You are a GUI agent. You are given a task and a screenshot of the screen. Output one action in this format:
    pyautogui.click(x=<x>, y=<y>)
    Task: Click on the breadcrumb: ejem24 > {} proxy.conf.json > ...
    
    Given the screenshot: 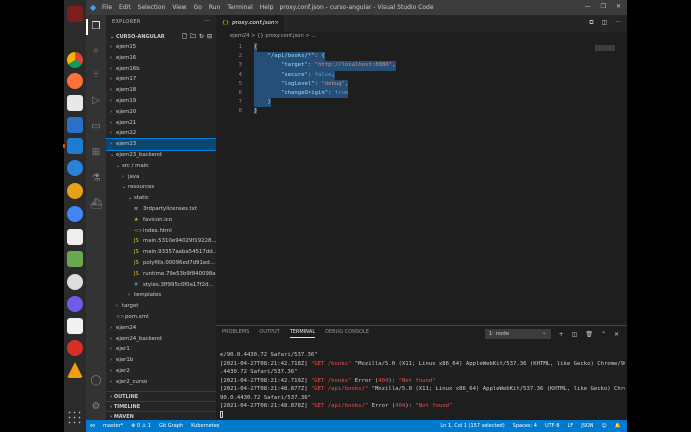 What is the action you would take?
    pyautogui.click(x=273, y=36)
    